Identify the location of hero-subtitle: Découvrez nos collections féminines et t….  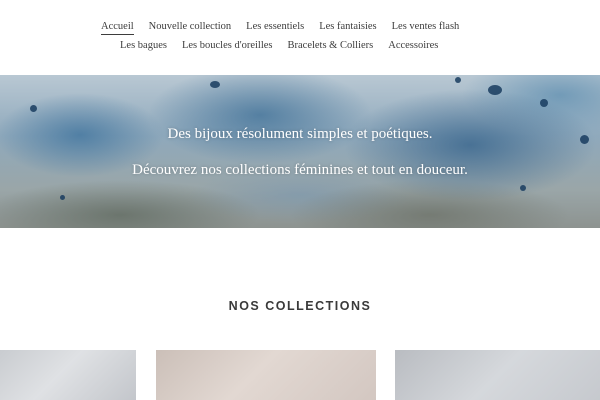
(300, 170).